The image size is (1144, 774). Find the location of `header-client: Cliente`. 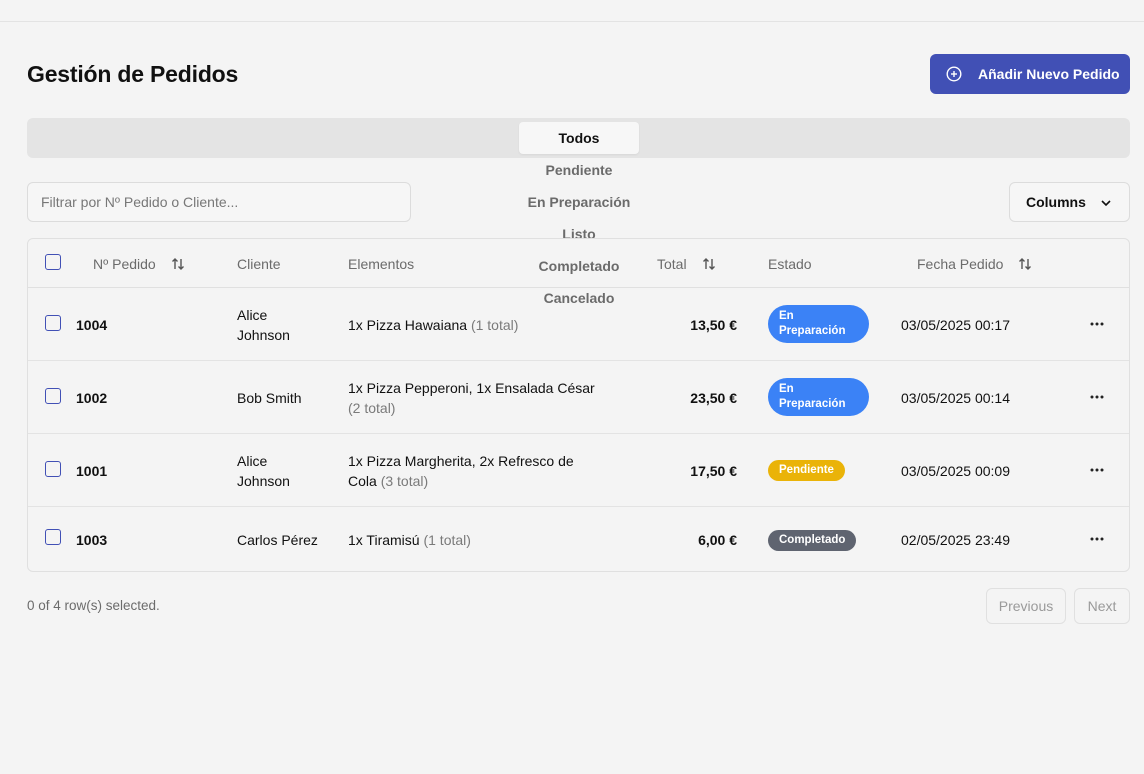

header-client: Cliente is located at coordinates (259, 264).